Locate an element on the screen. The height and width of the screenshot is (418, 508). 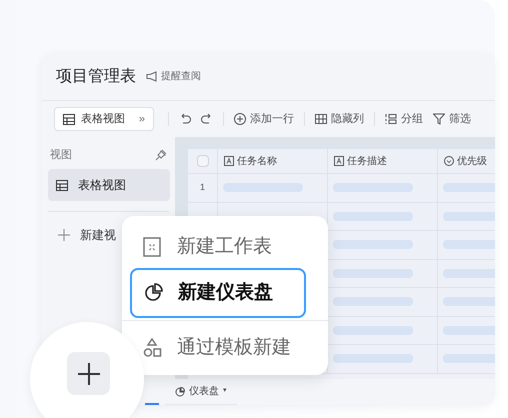
sidebar-heading: 视图 is located at coordinates (61, 155).